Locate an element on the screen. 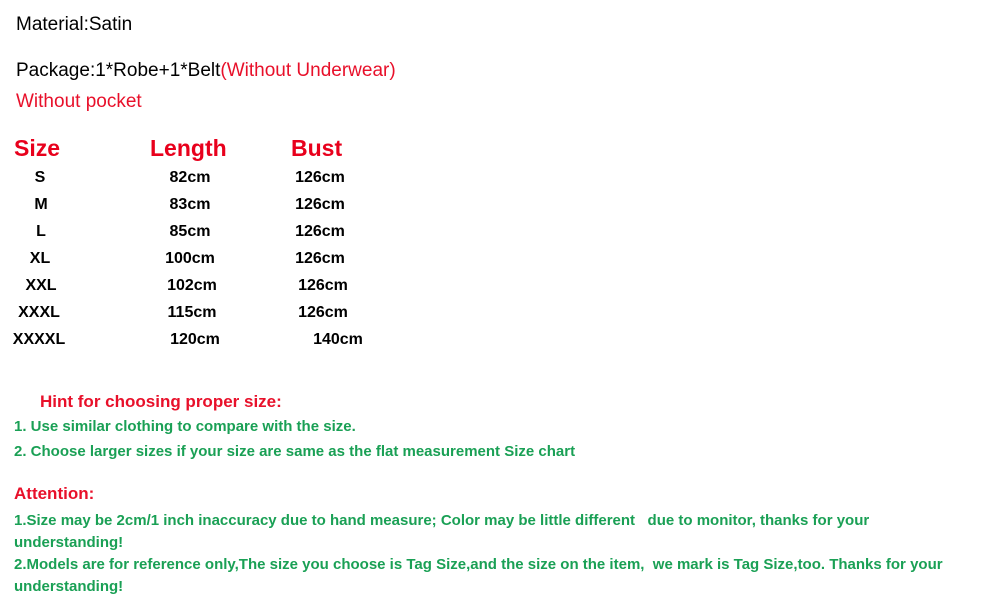 The height and width of the screenshot is (616, 984). package-label: Package:1*Robe+1*Belt is located at coordinates (118, 70).